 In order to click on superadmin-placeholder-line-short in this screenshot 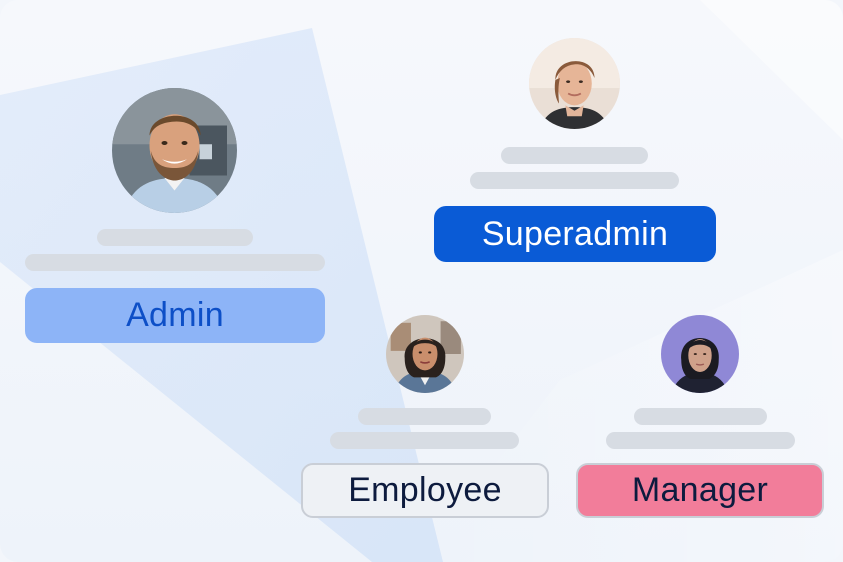, I will do `click(574, 155)`.